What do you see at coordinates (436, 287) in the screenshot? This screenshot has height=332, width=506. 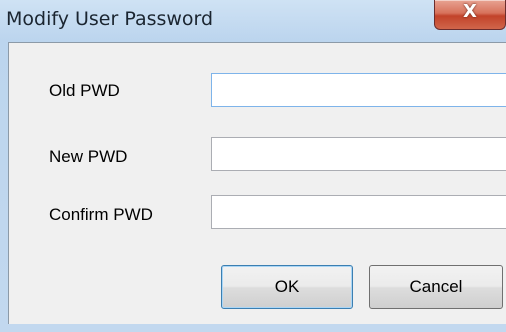 I see `cancel-button: Cancel` at bounding box center [436, 287].